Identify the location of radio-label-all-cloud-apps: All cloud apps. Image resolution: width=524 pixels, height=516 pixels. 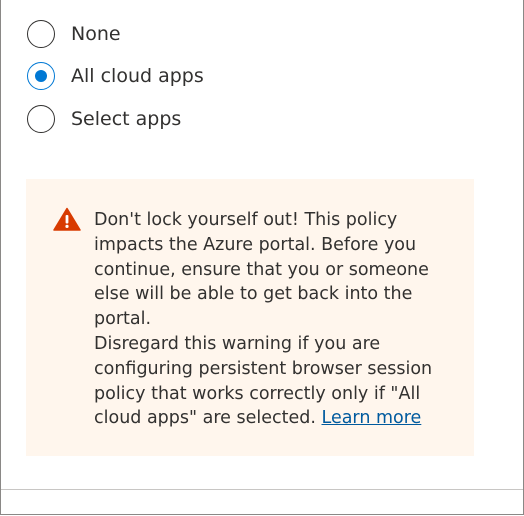
(137, 76).